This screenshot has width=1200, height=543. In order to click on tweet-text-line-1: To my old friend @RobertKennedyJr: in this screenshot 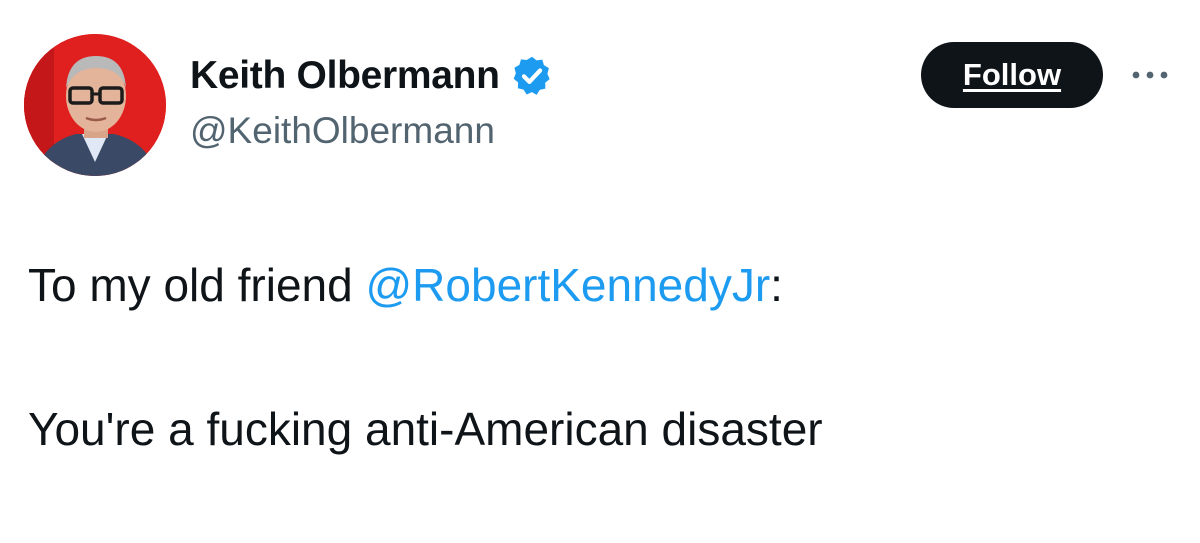, I will do `click(405, 285)`.